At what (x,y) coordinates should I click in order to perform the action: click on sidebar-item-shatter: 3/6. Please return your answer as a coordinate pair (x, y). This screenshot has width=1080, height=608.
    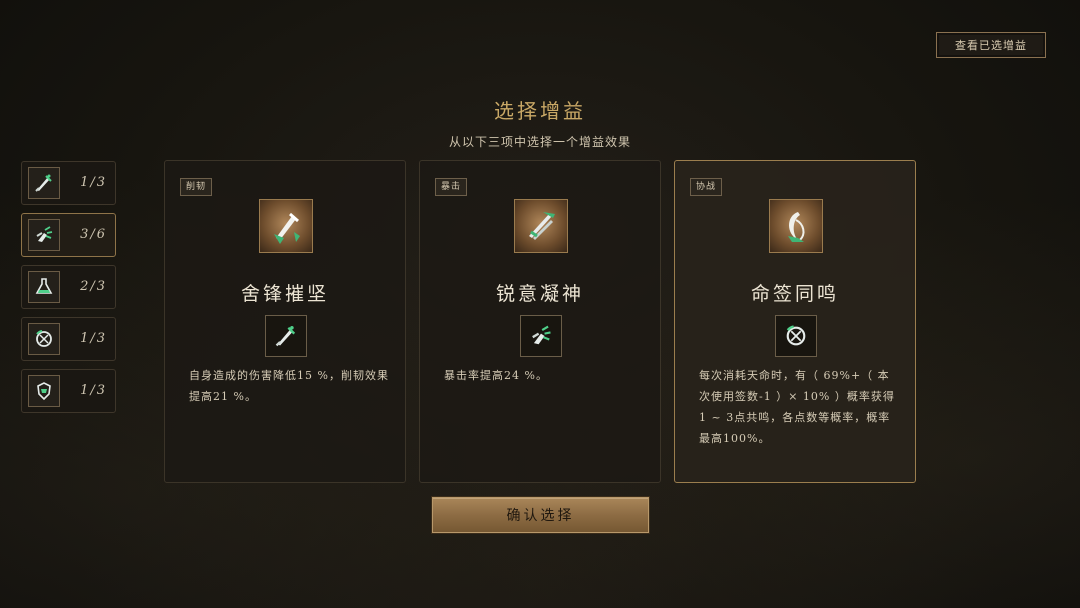
    Looking at the image, I should click on (68, 235).